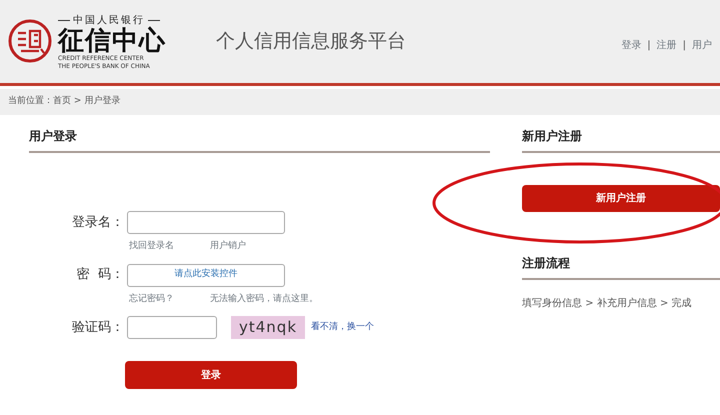 Image resolution: width=720 pixels, height=415 pixels. I want to click on panel-title: 新用户注册, so click(621, 134).